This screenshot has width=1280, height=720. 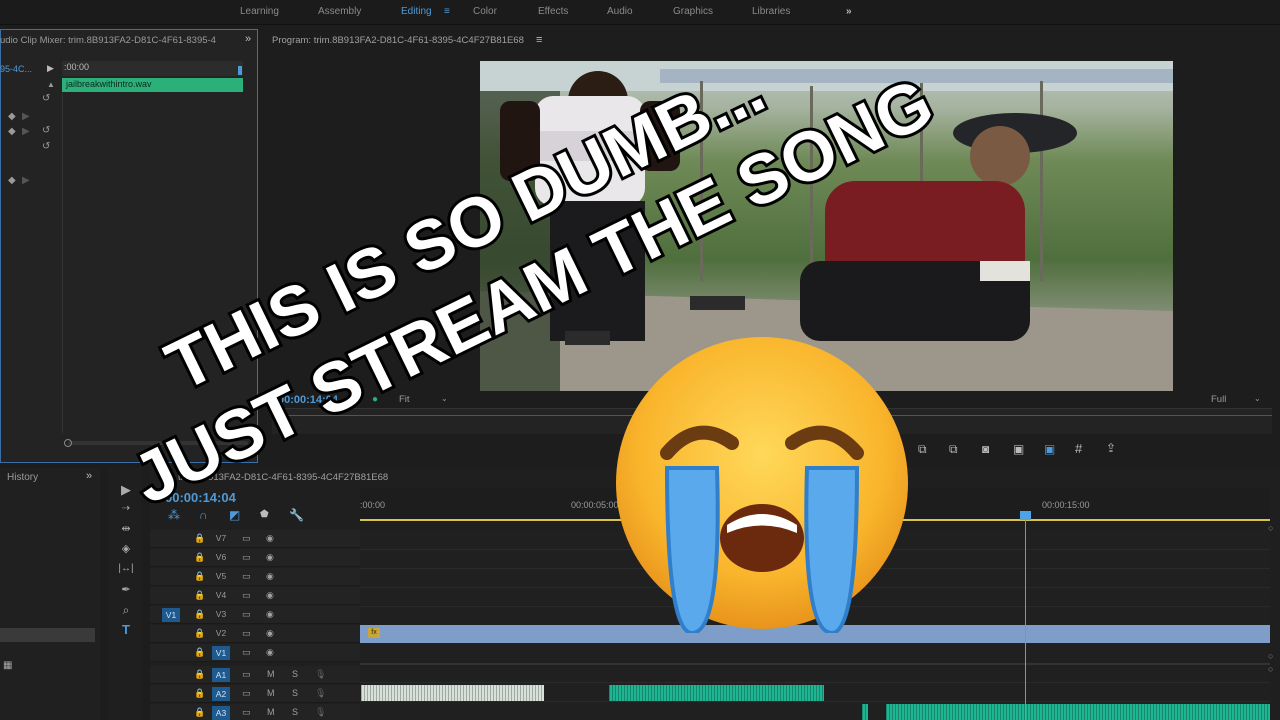 I want to click on timeline-timecode: 00:00:14:04, so click(x=200, y=497).